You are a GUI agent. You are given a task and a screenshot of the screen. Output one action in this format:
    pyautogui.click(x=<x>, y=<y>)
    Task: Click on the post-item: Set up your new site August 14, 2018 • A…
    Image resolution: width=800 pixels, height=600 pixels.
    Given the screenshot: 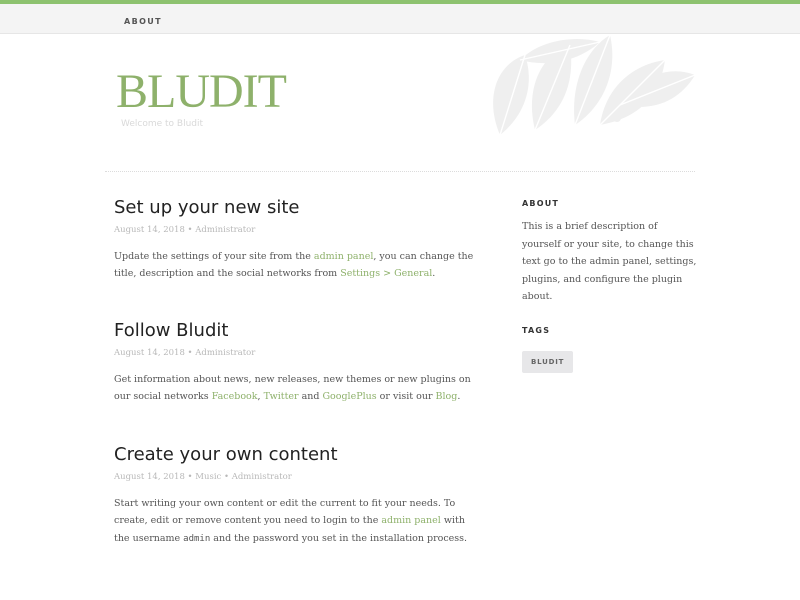 What is the action you would take?
    pyautogui.click(x=294, y=240)
    